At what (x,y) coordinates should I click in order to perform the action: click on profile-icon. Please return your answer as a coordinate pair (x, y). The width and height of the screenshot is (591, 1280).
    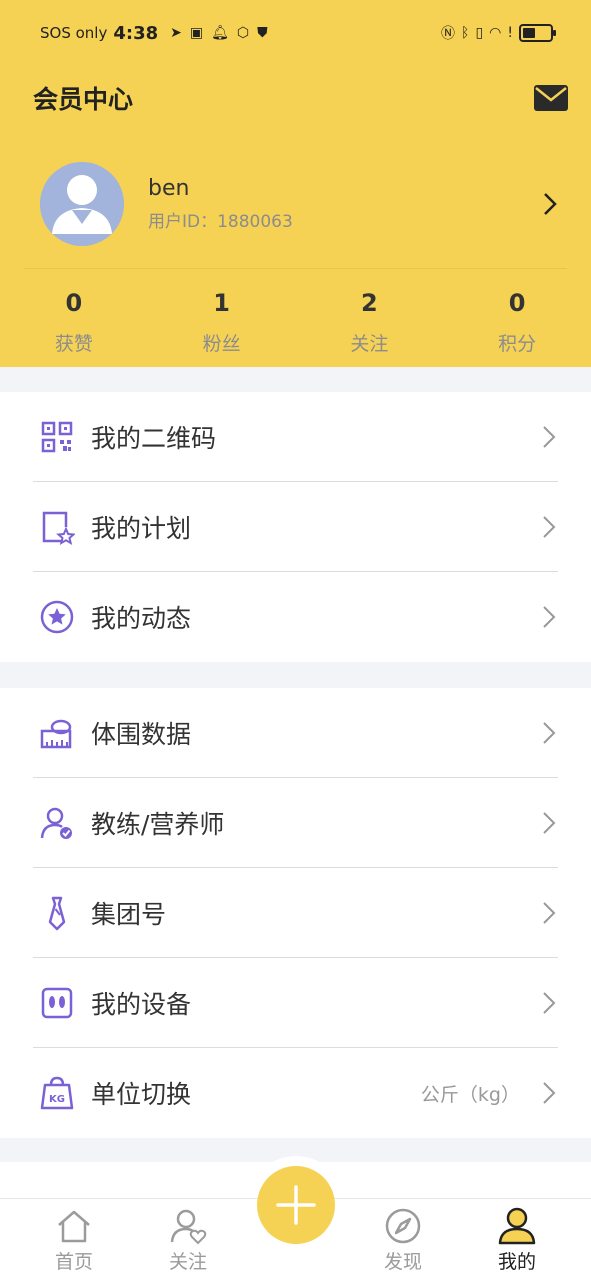
    Looking at the image, I should click on (517, 1226).